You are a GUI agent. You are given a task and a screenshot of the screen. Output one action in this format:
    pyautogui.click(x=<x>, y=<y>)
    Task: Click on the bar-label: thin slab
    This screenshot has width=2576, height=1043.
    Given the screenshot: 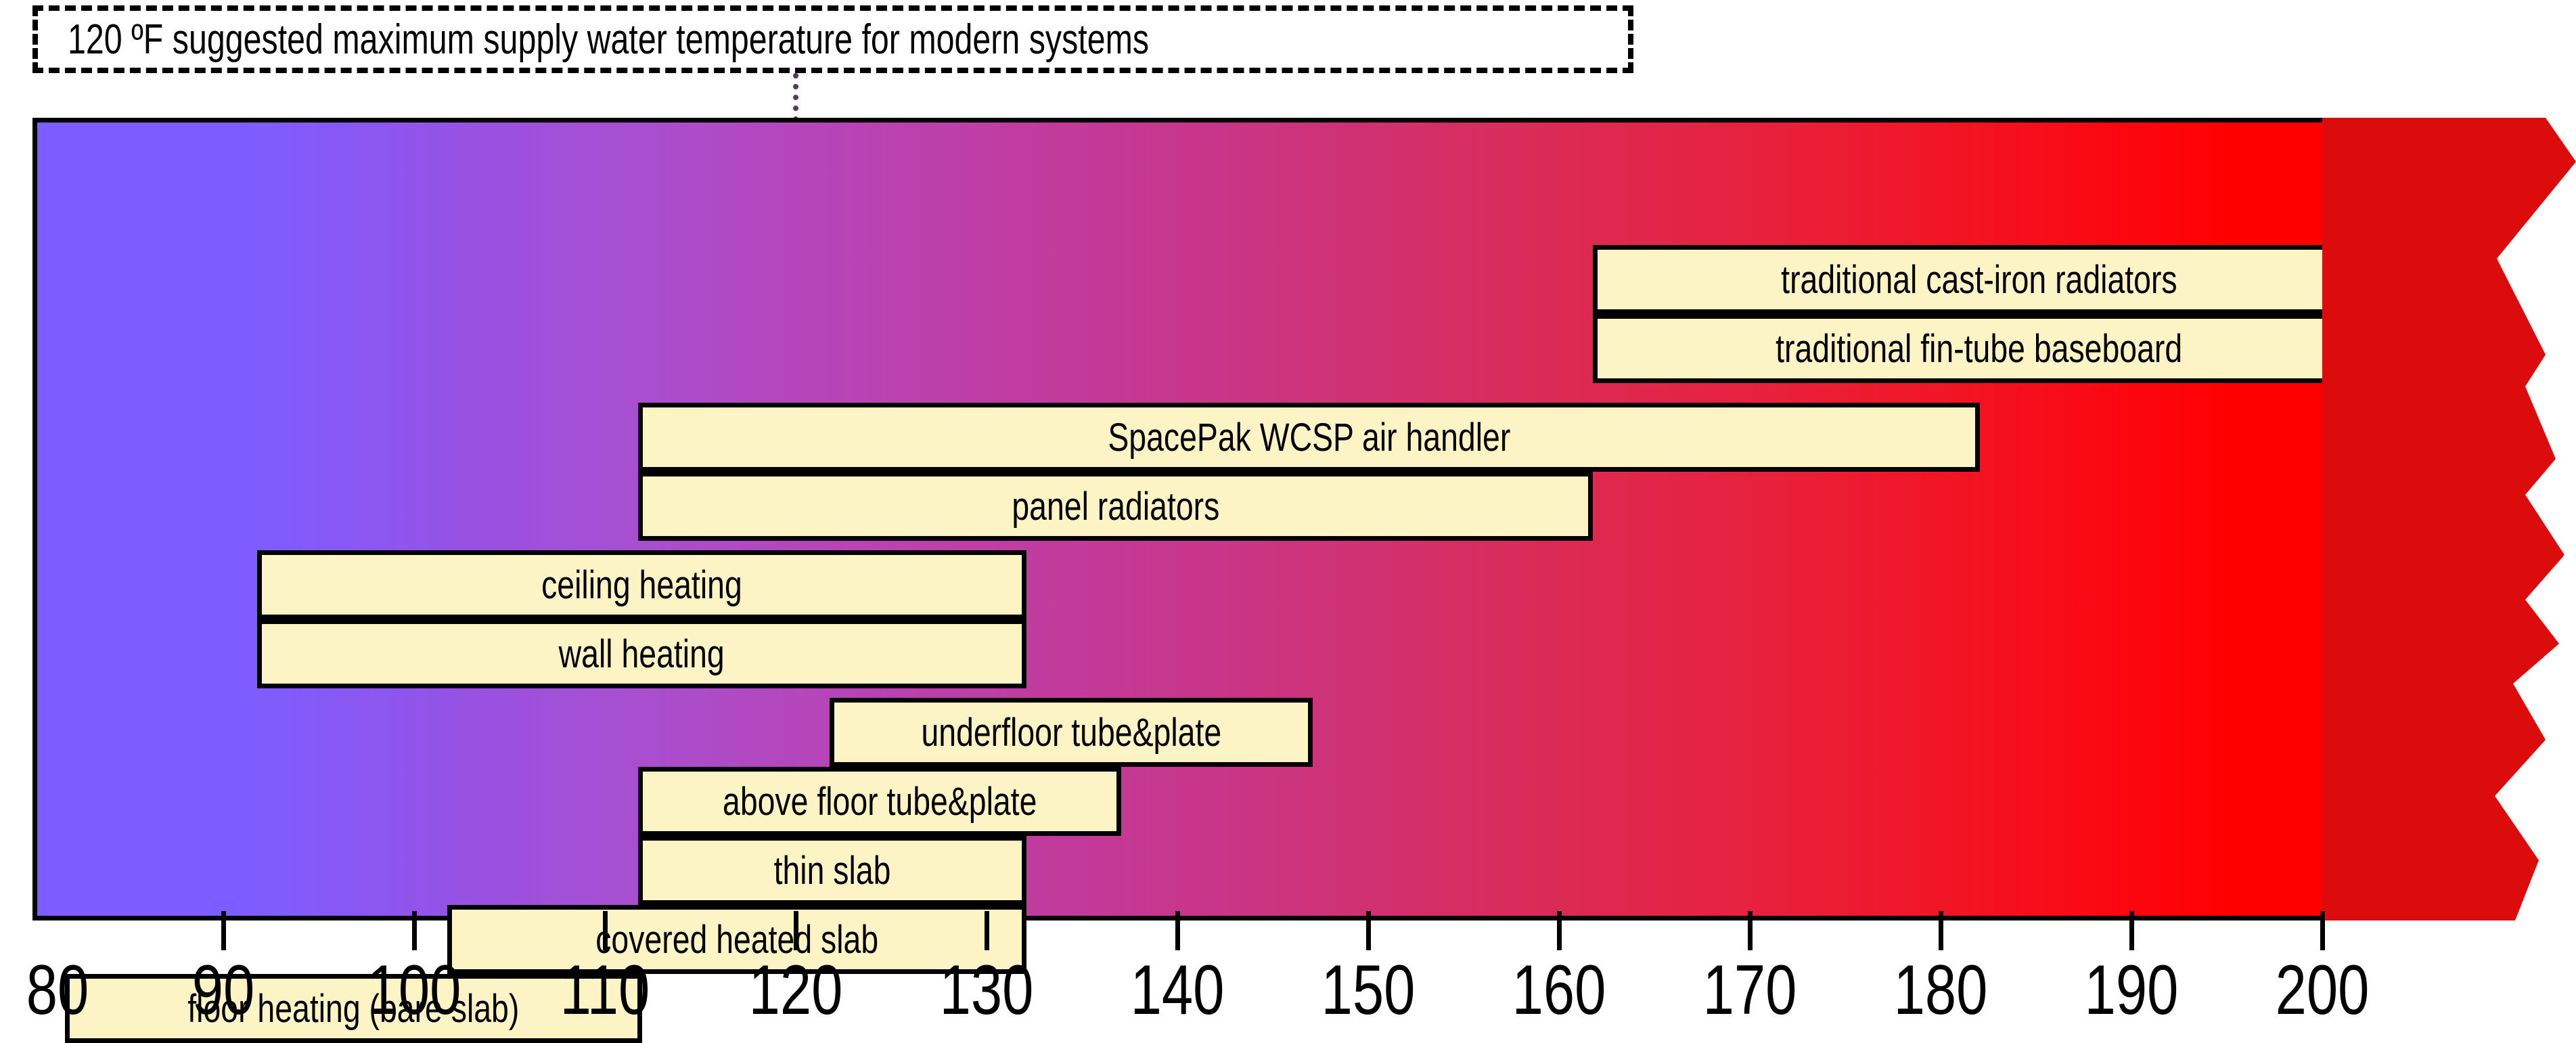 What is the action you would take?
    pyautogui.click(x=832, y=871)
    